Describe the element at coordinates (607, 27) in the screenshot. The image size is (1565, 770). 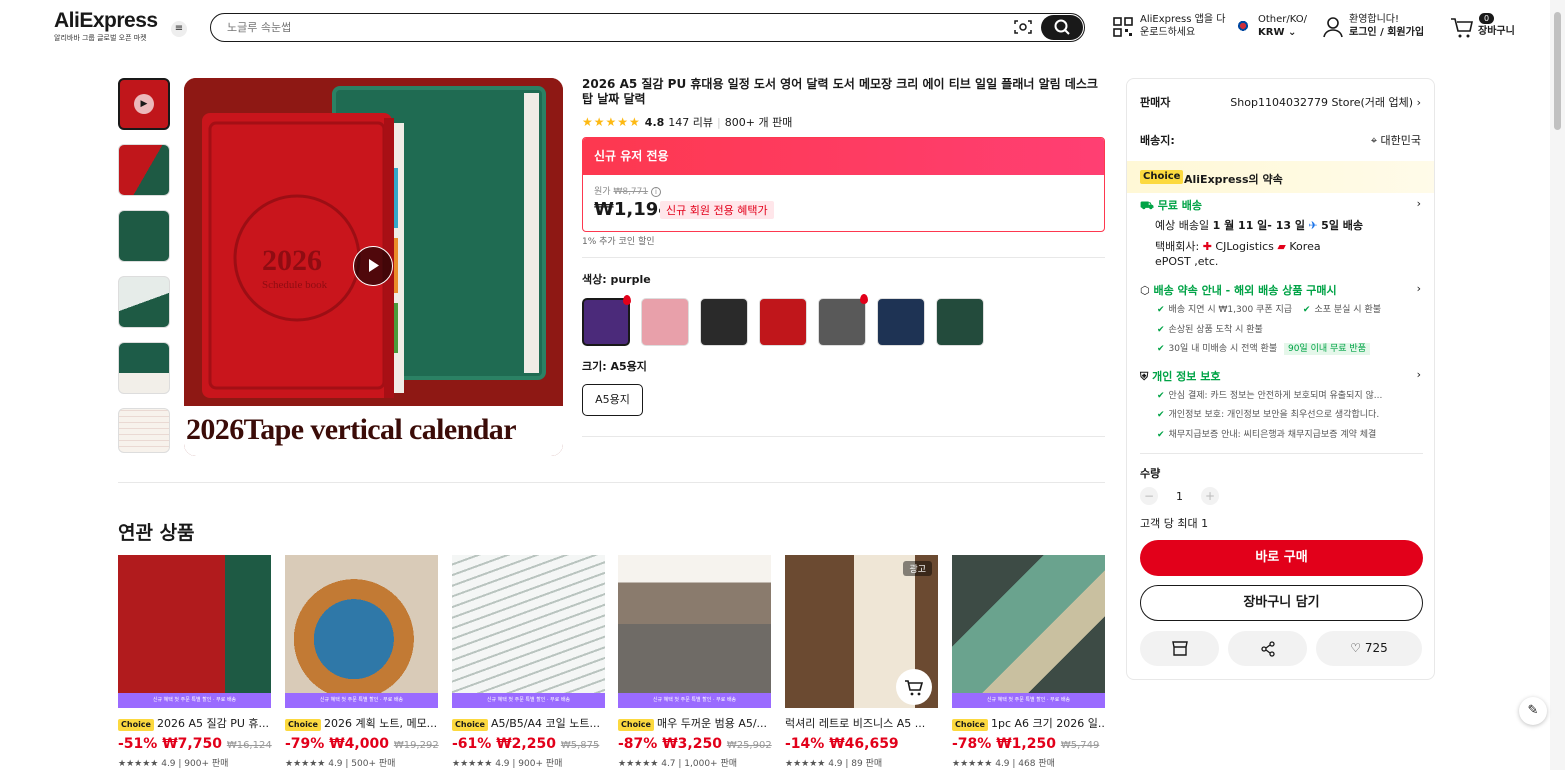
I see `search-input` at that location.